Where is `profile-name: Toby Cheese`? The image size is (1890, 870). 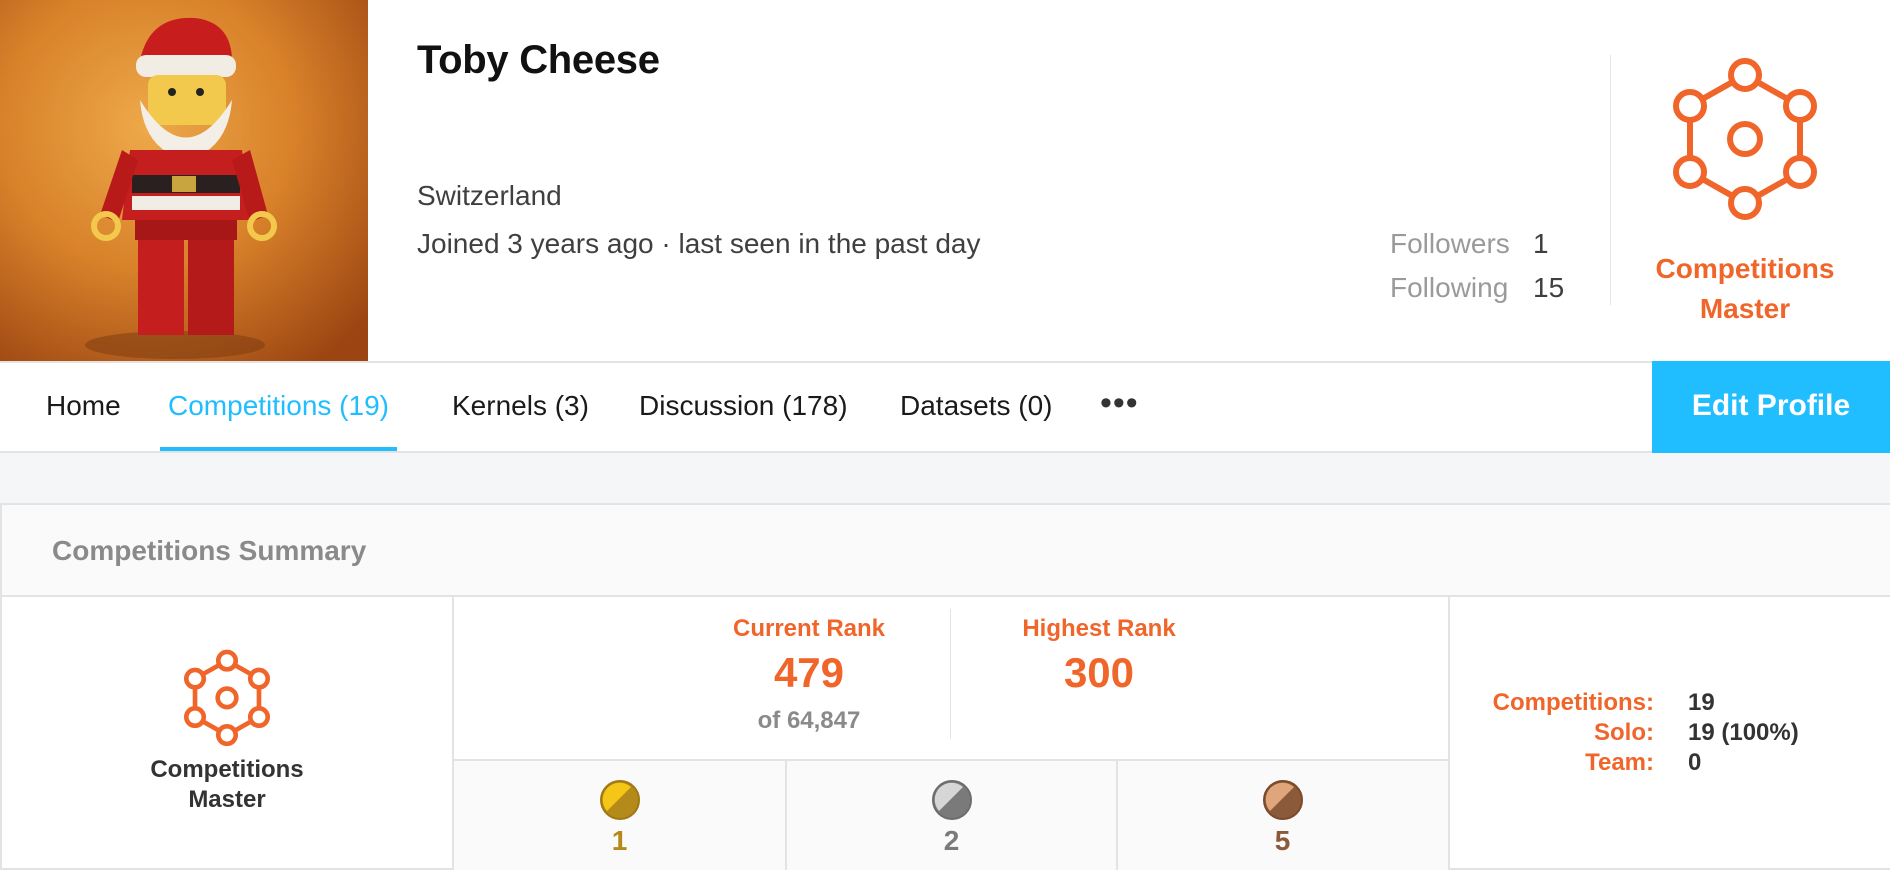
profile-name: Toby Cheese is located at coordinates (538, 60).